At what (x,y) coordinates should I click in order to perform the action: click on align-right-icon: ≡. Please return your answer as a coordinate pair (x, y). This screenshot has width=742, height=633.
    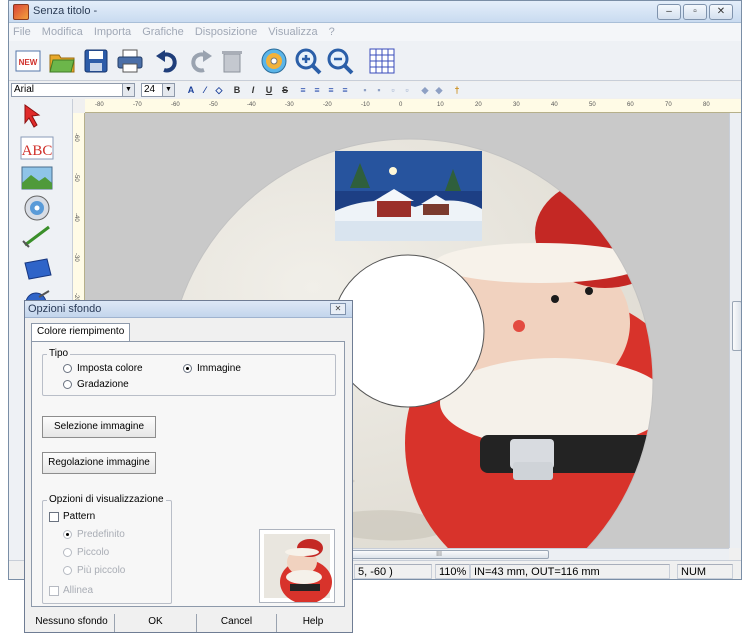
    Looking at the image, I should click on (331, 90).